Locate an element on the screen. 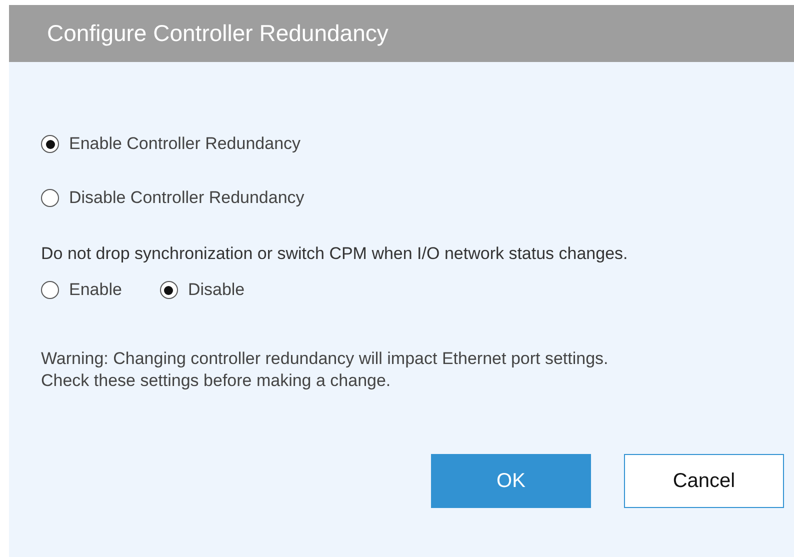 The image size is (794, 557). radio-option: Disable is located at coordinates (202, 290).